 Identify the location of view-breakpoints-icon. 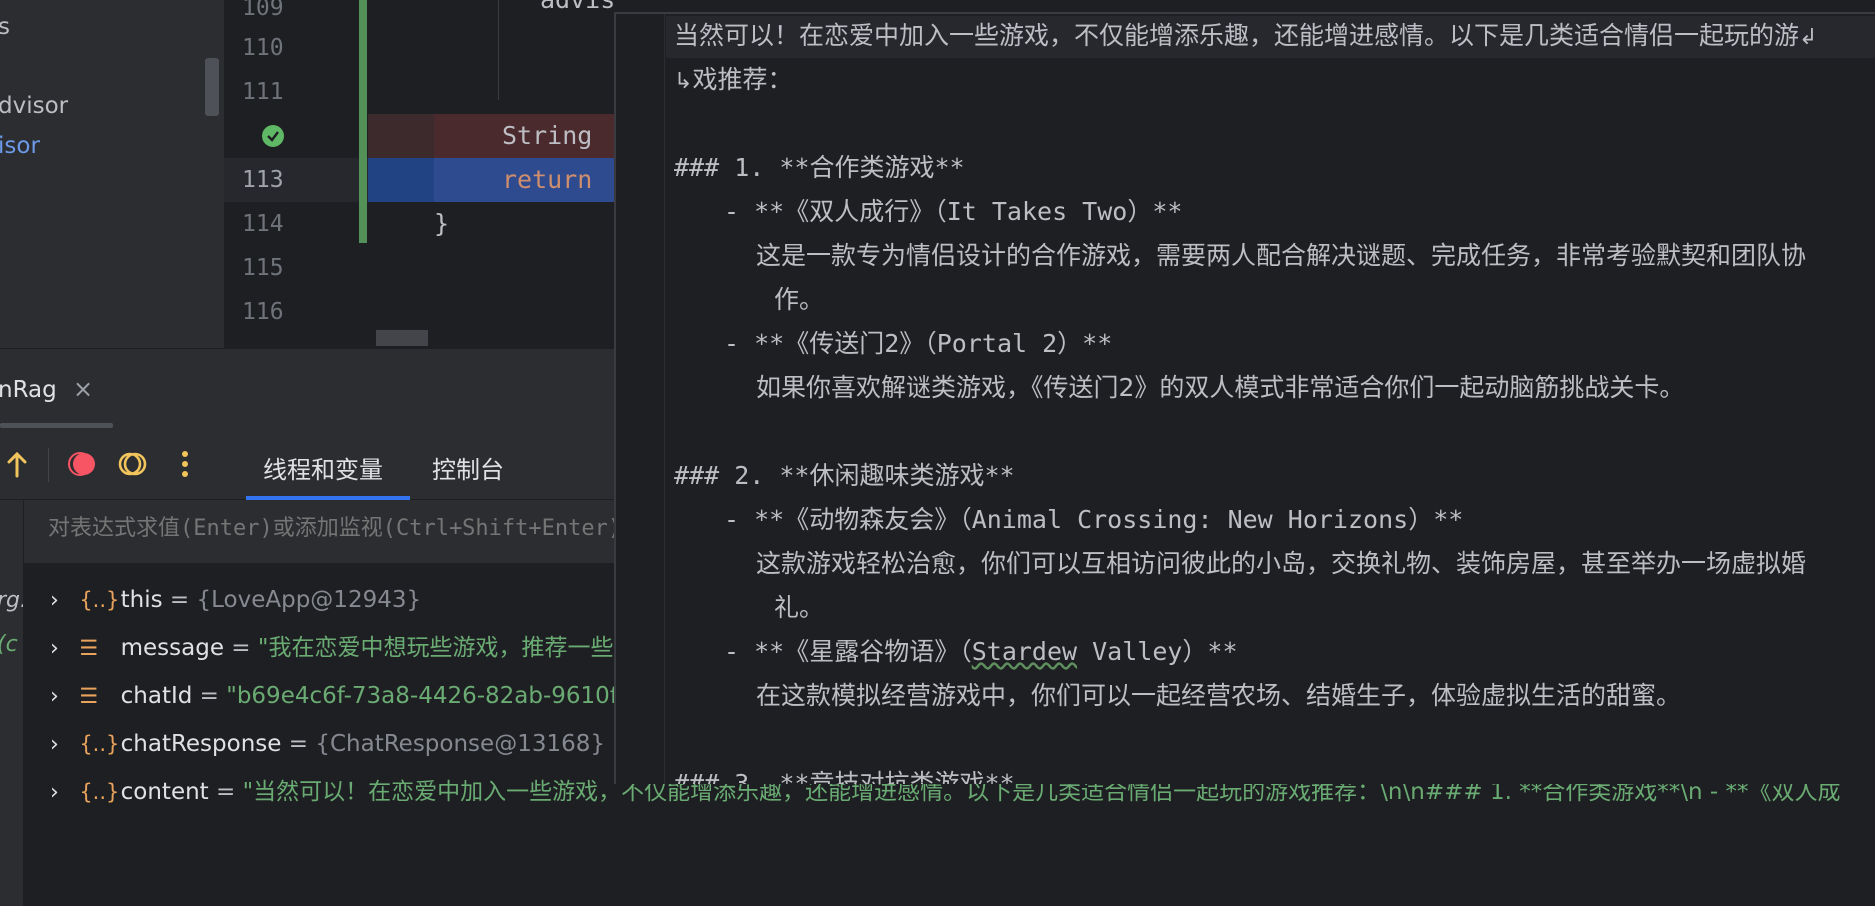
(83, 464).